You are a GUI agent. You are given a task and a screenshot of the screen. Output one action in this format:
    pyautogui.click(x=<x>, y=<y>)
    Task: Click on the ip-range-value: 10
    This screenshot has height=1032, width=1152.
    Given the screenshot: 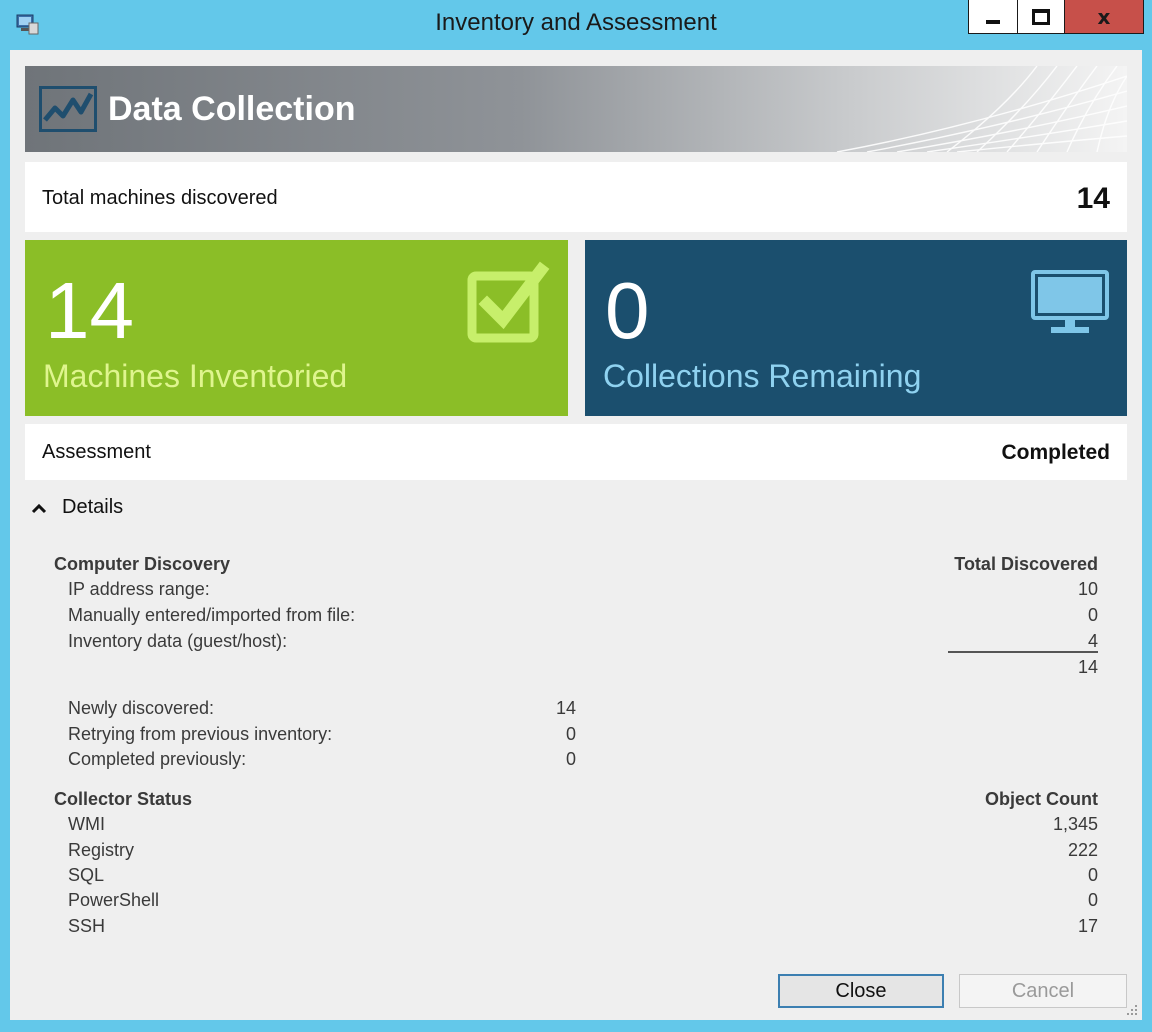 What is the action you would take?
    pyautogui.click(x=1087, y=589)
    